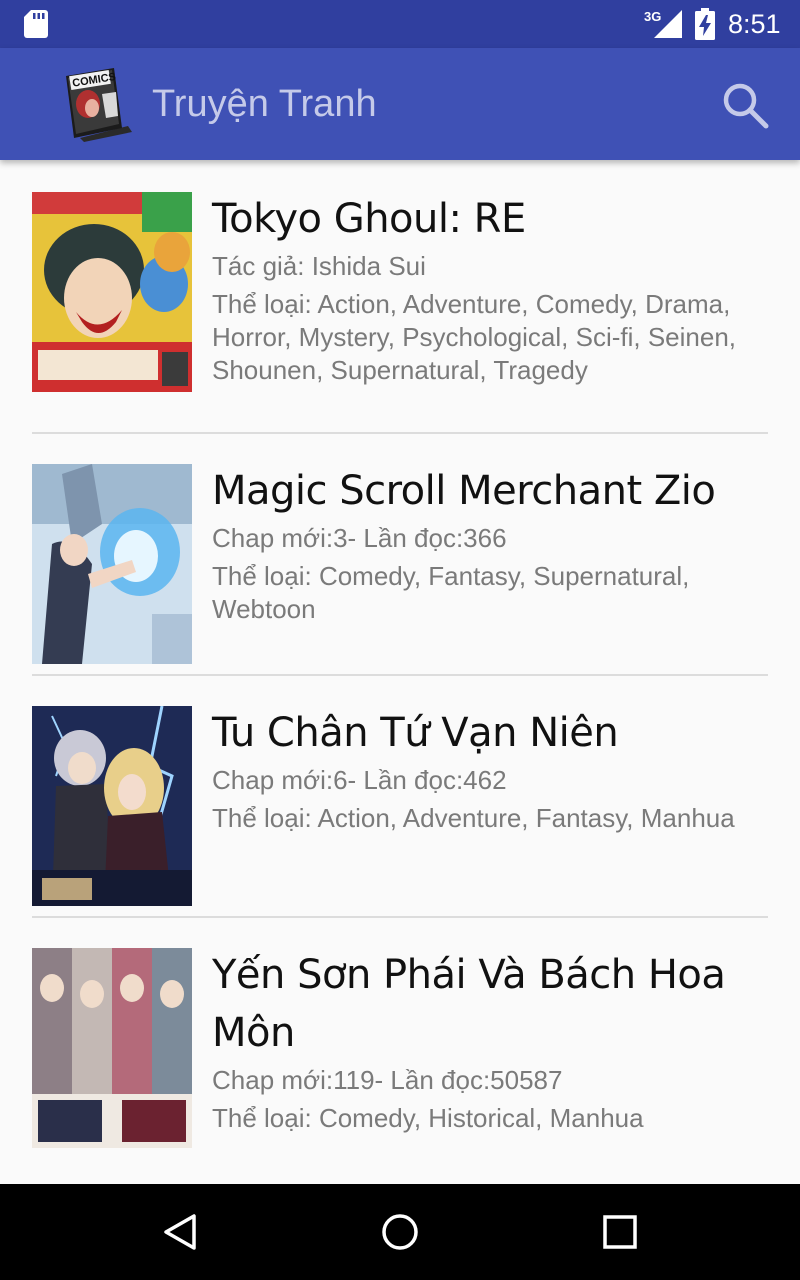 This screenshot has width=800, height=1280. What do you see at coordinates (99, 105) in the screenshot?
I see `comics-book-logo: COMICS` at bounding box center [99, 105].